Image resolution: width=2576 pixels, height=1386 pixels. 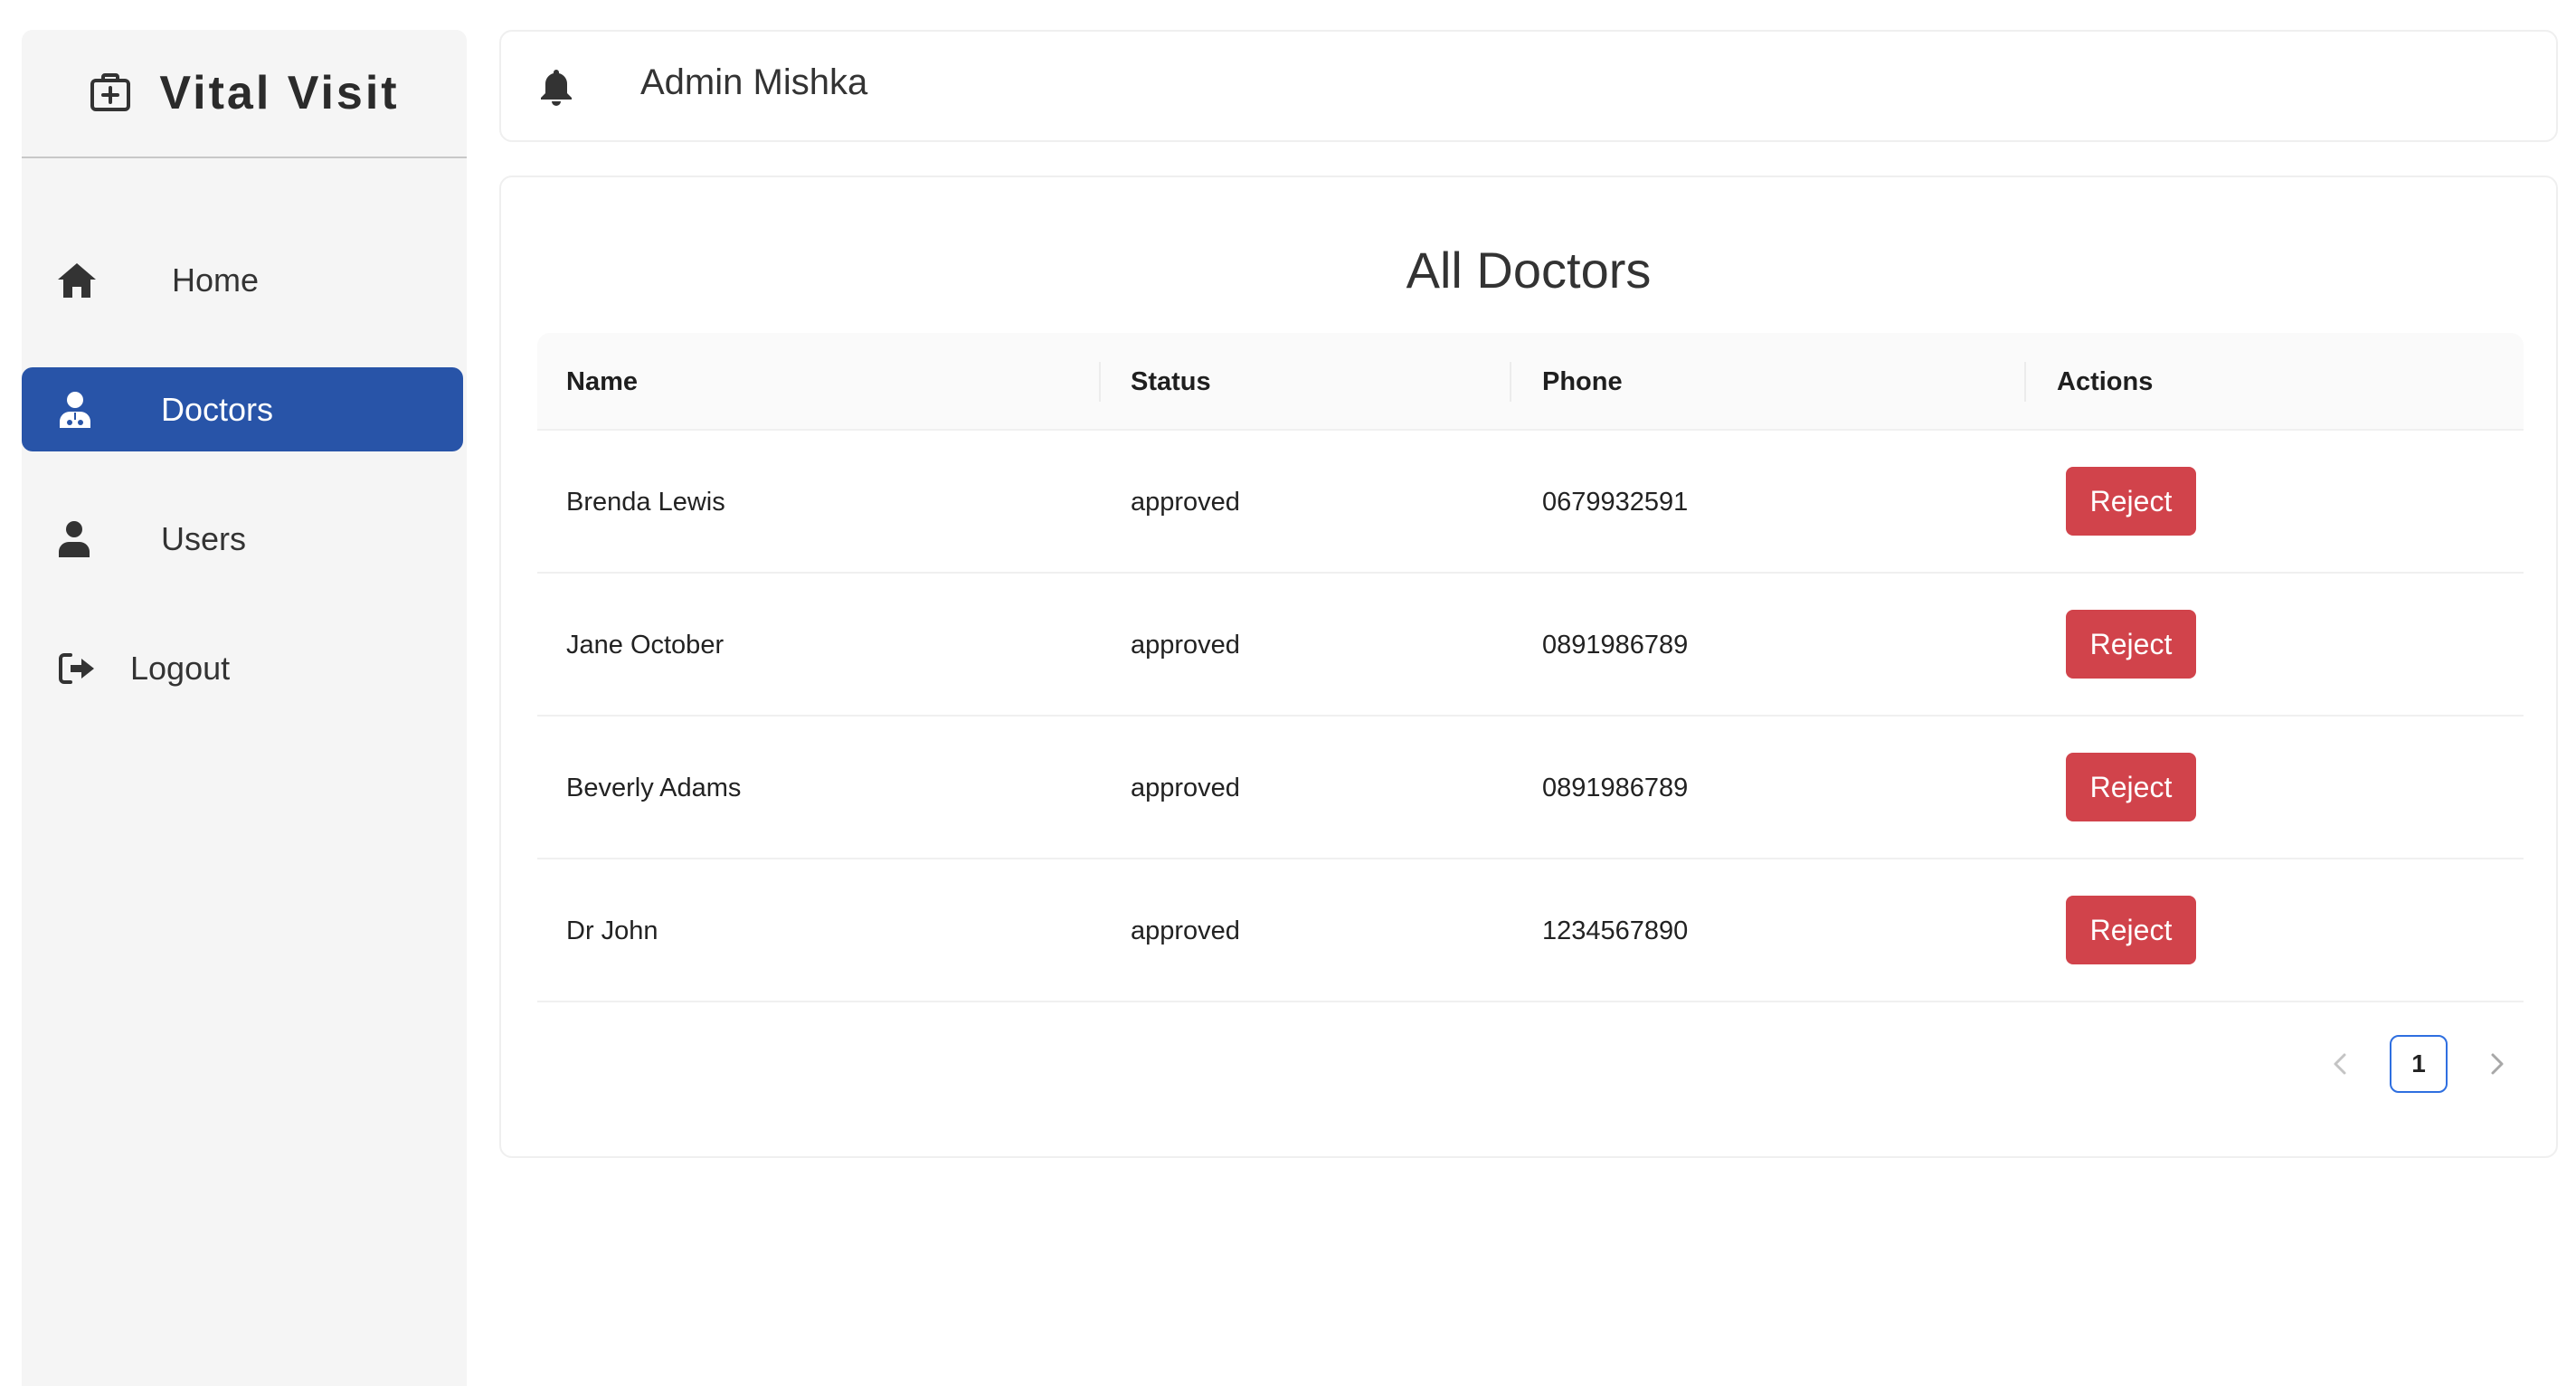 What do you see at coordinates (1616, 502) in the screenshot?
I see `doctor-phone: 0679932591` at bounding box center [1616, 502].